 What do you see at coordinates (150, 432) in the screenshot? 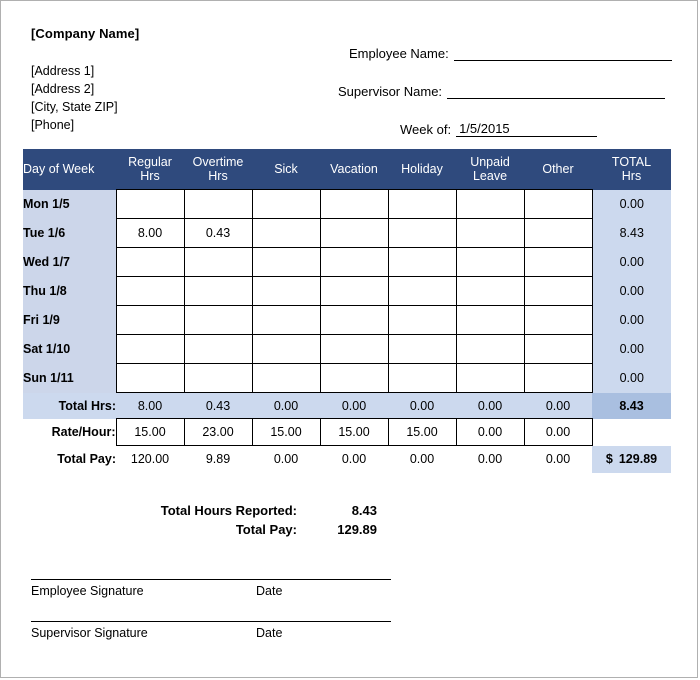
I see `rate-regular: 15.00` at bounding box center [150, 432].